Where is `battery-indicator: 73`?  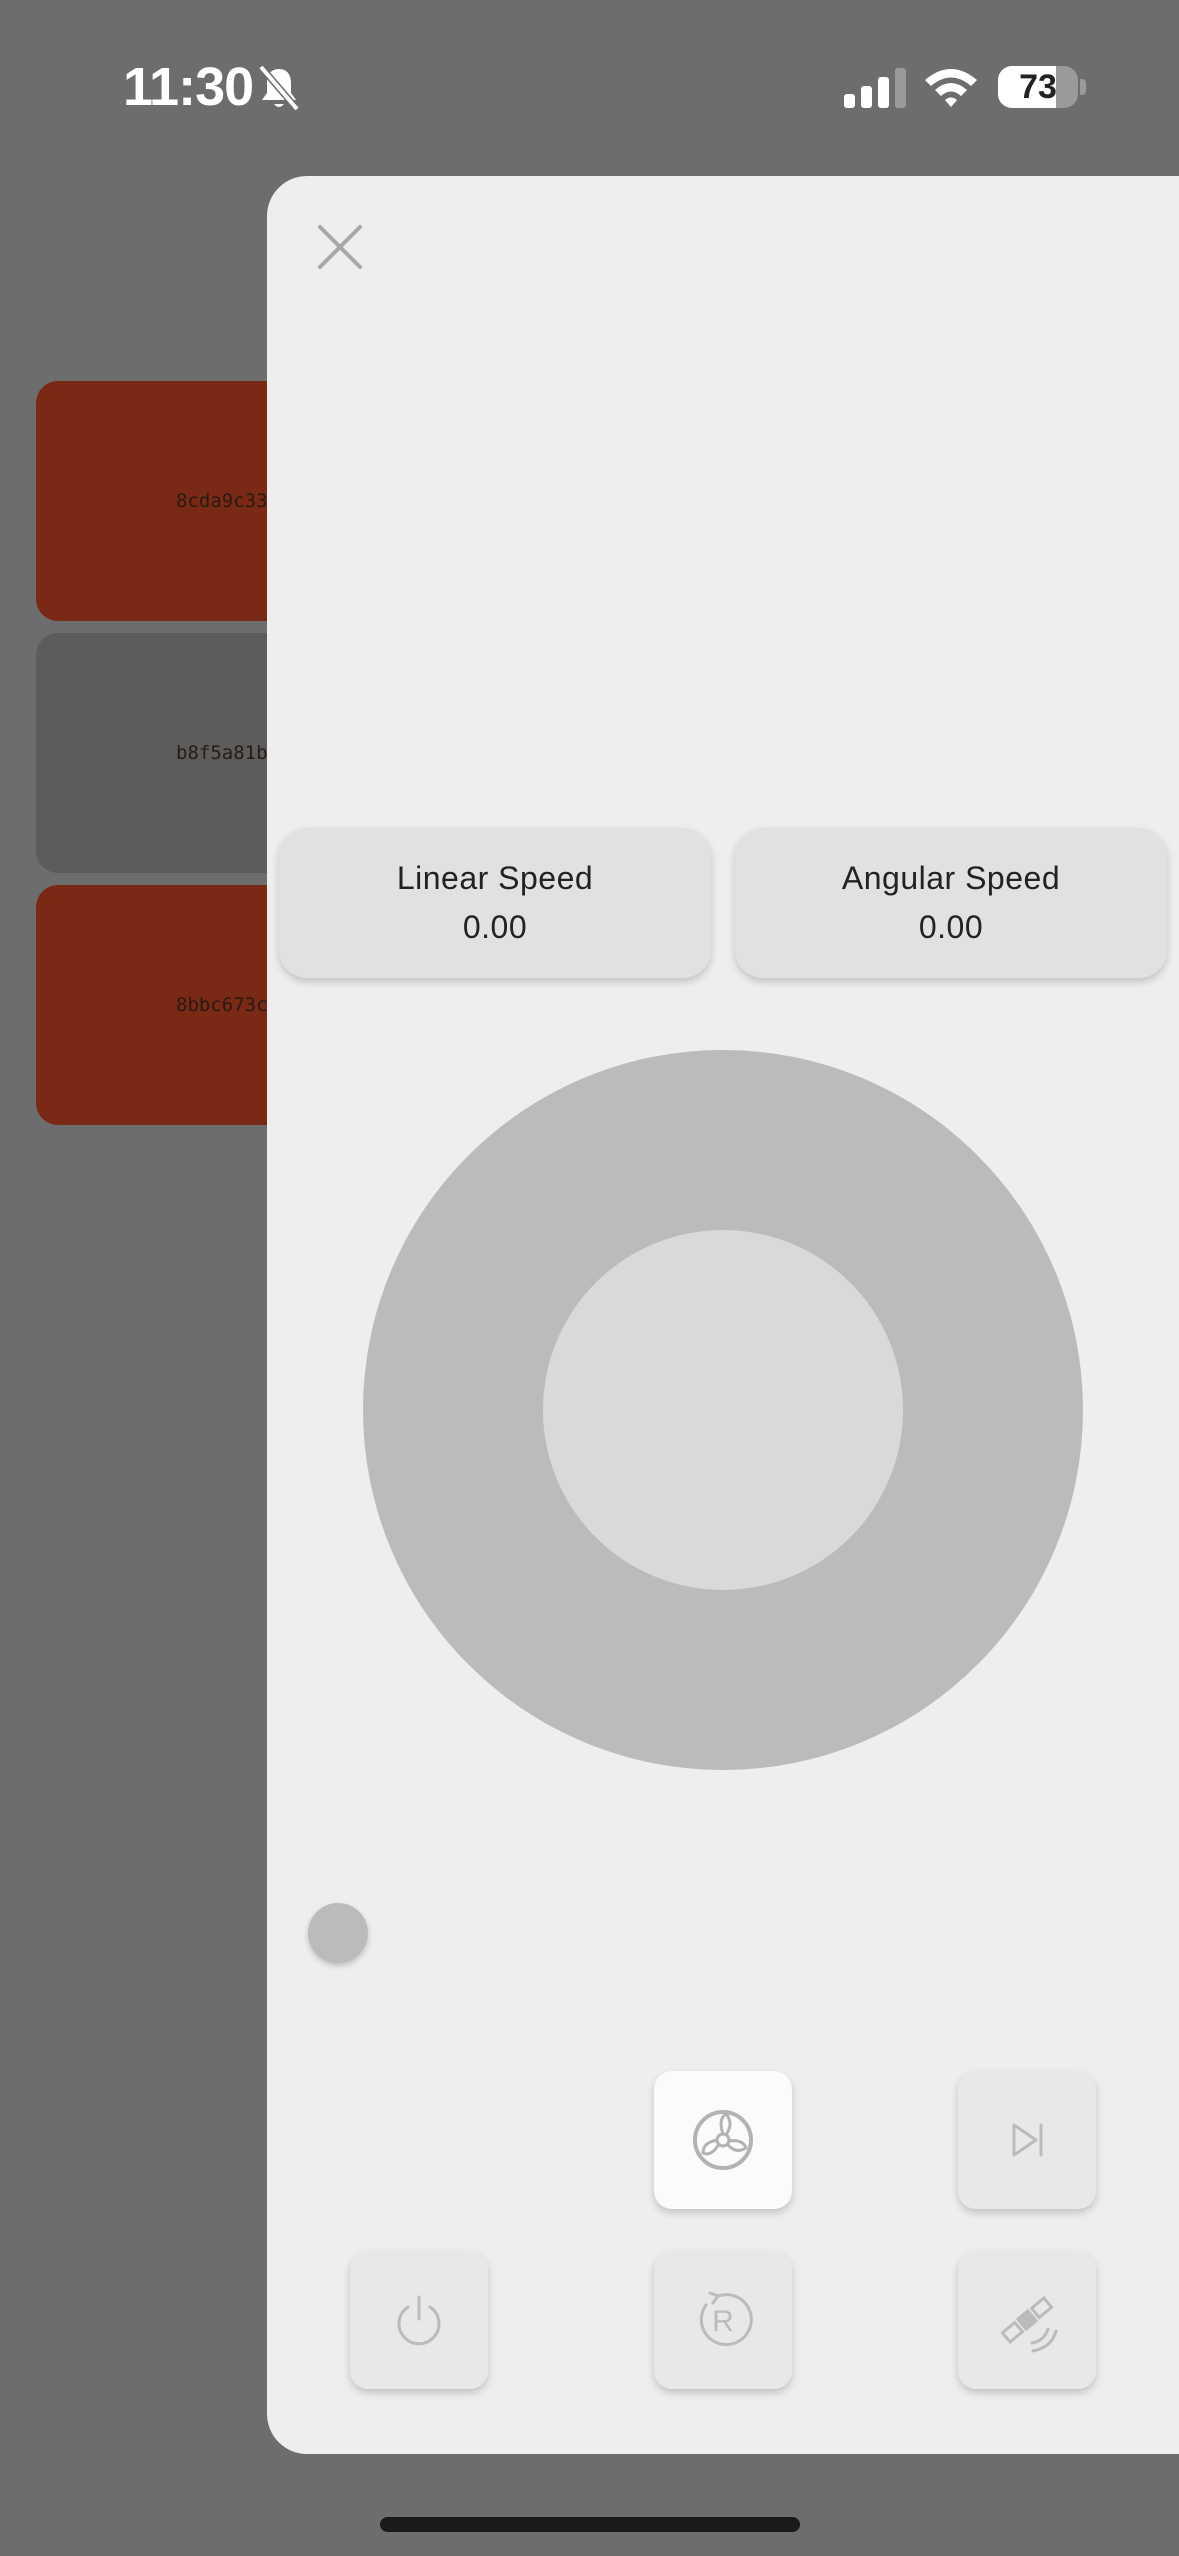
battery-indicator: 73 is located at coordinates (1038, 87).